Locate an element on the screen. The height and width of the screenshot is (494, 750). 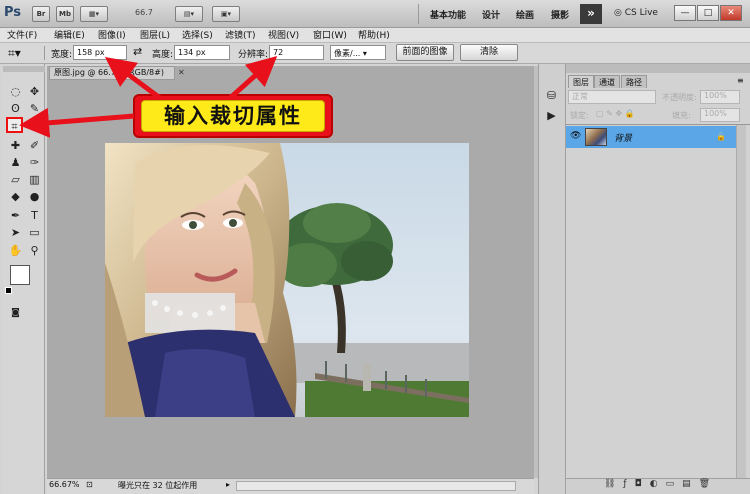
annotation-arrows is located at coordinates (148, 97).